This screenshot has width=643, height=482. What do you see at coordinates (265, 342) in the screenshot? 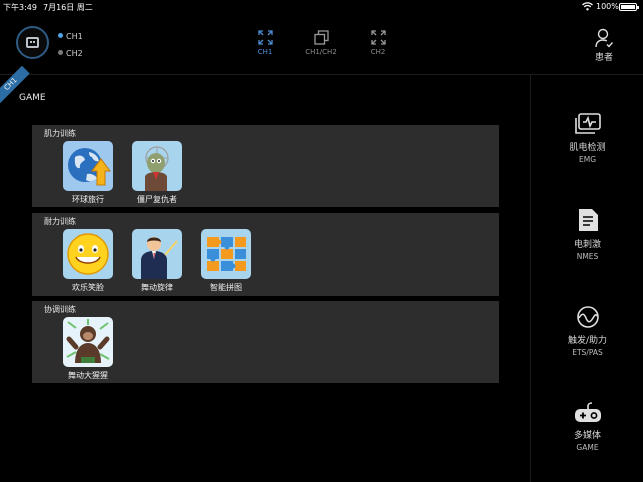
I see `section-coordination-training: 协调训练 舞动大猩猩` at bounding box center [265, 342].